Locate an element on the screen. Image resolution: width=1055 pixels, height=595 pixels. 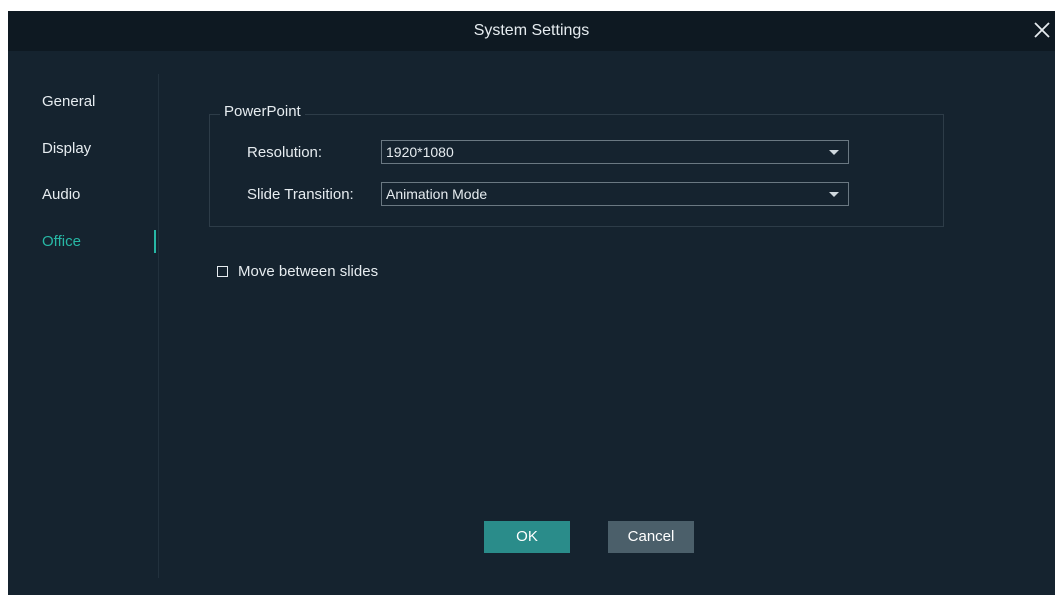
title-bar: System Settings is located at coordinates (531, 31).